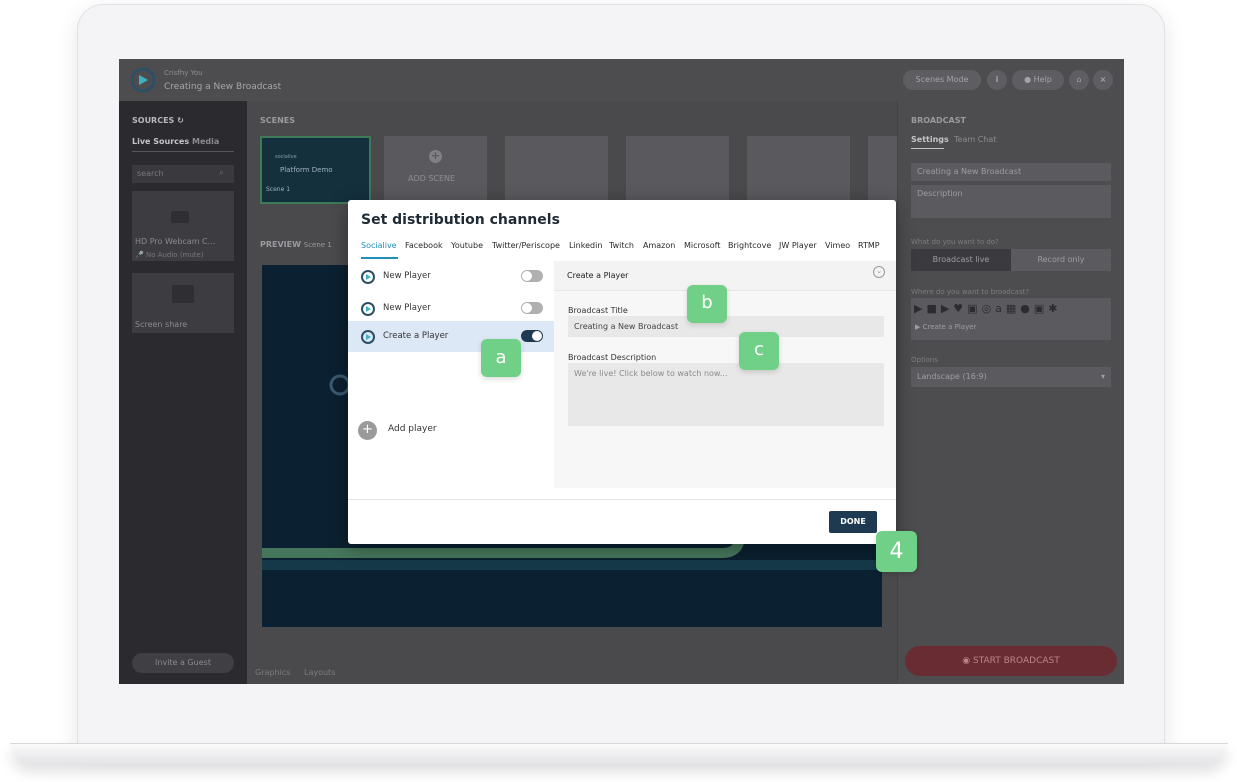  I want to click on audio-label: 🎤 No Audio (mute), so click(169, 255).